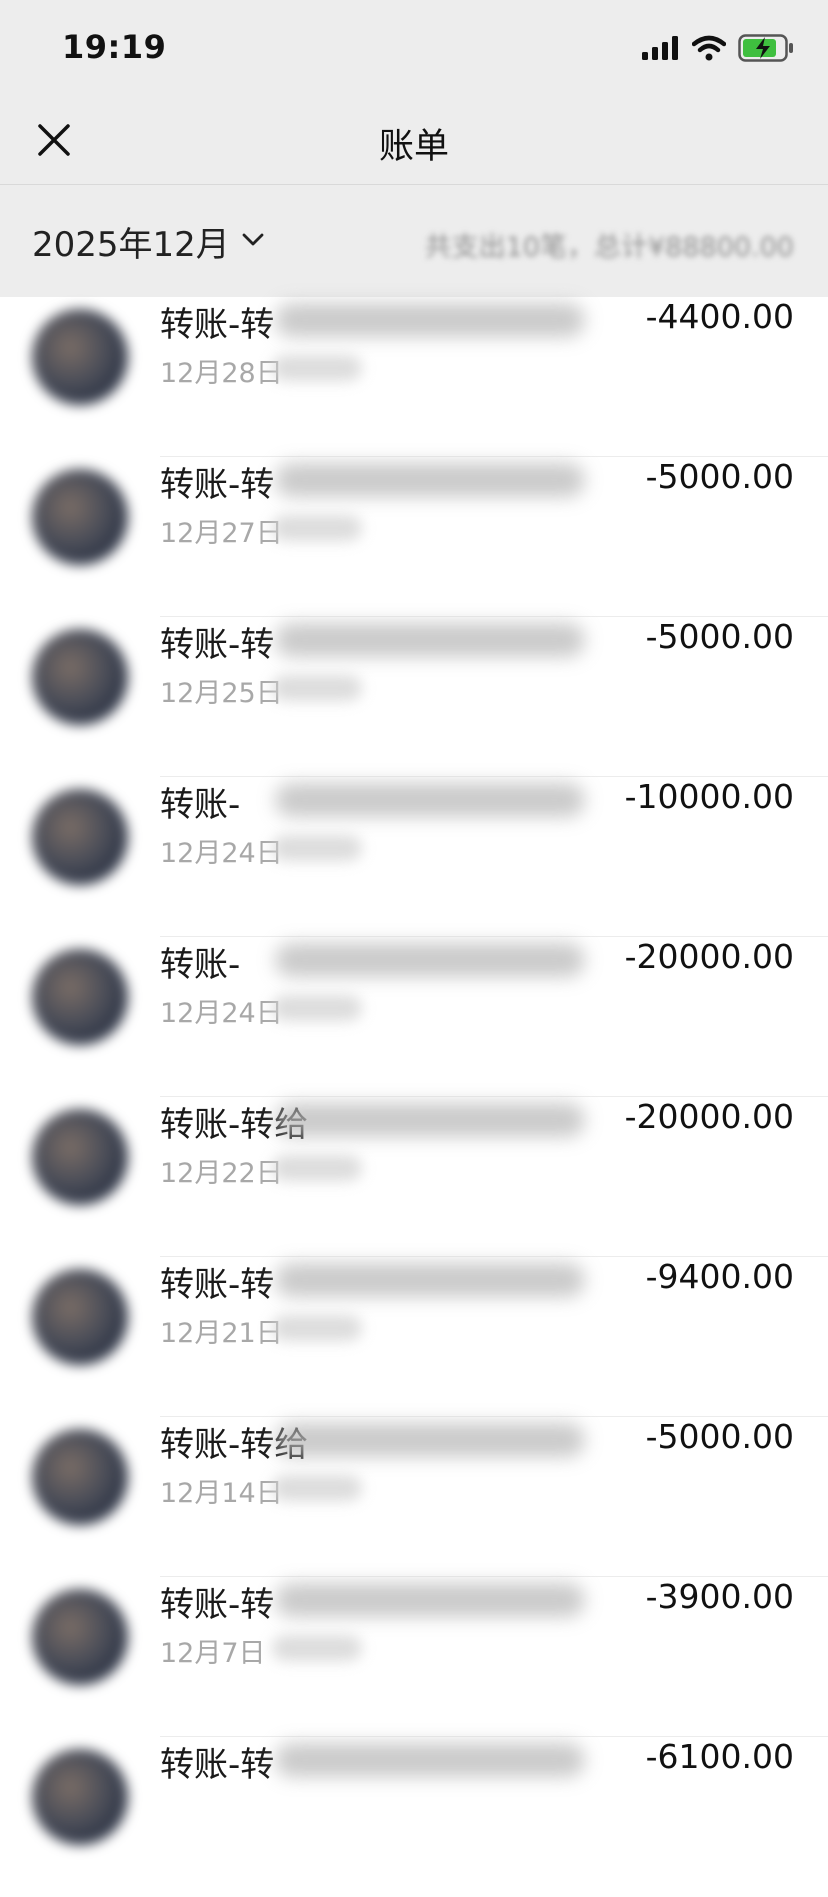  What do you see at coordinates (719, 1596) in the screenshot?
I see `transaction-amount: -3900.00` at bounding box center [719, 1596].